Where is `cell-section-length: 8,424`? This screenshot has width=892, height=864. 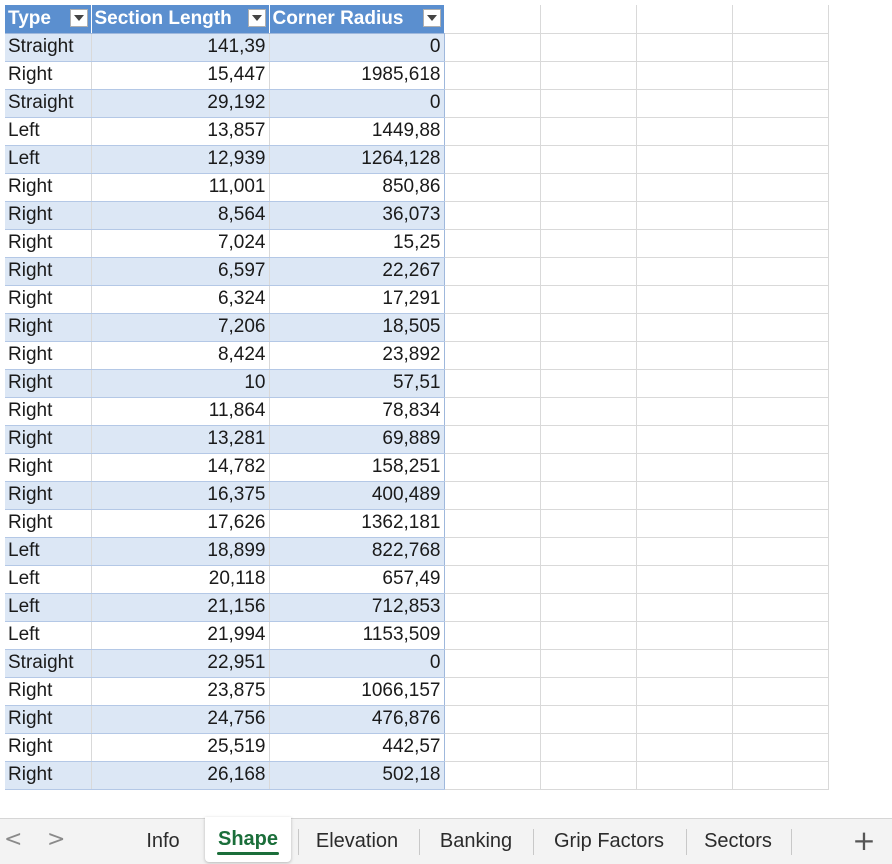 cell-section-length: 8,424 is located at coordinates (180, 355).